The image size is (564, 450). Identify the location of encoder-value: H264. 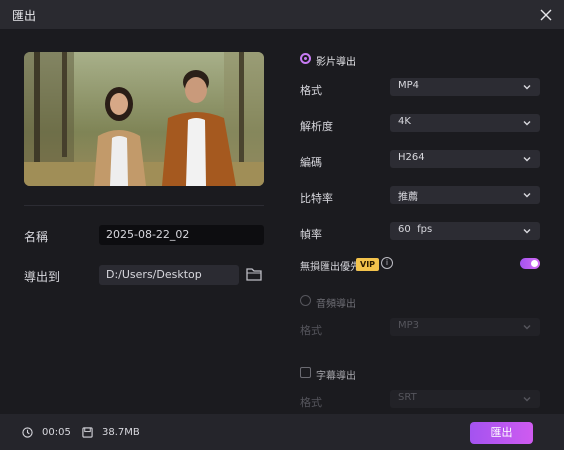
(411, 157).